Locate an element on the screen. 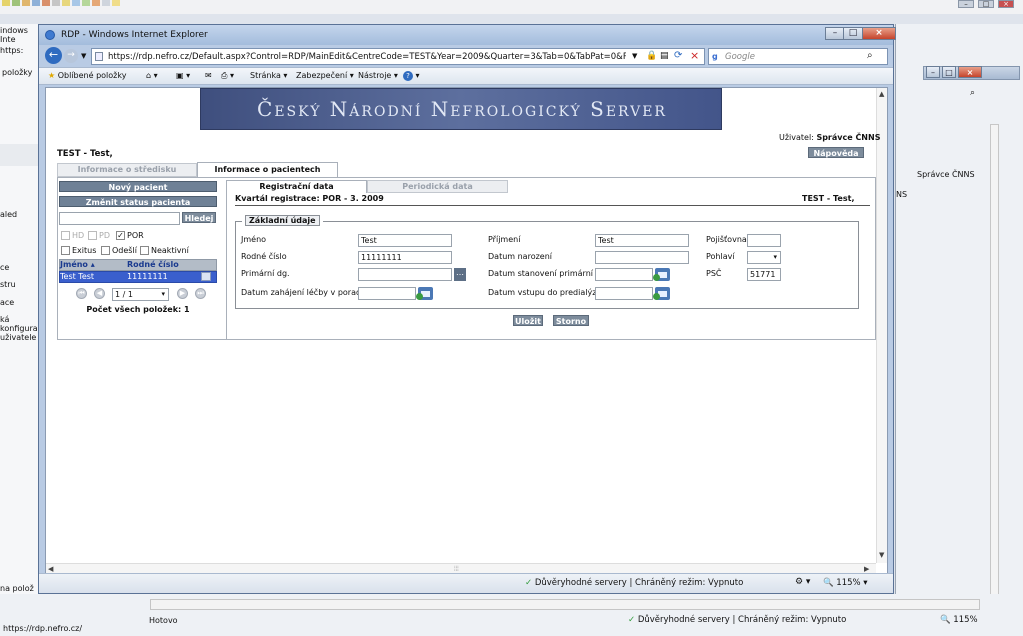 The height and width of the screenshot is (636, 1023). bg-zoom-level: 🔍 115% is located at coordinates (959, 620).